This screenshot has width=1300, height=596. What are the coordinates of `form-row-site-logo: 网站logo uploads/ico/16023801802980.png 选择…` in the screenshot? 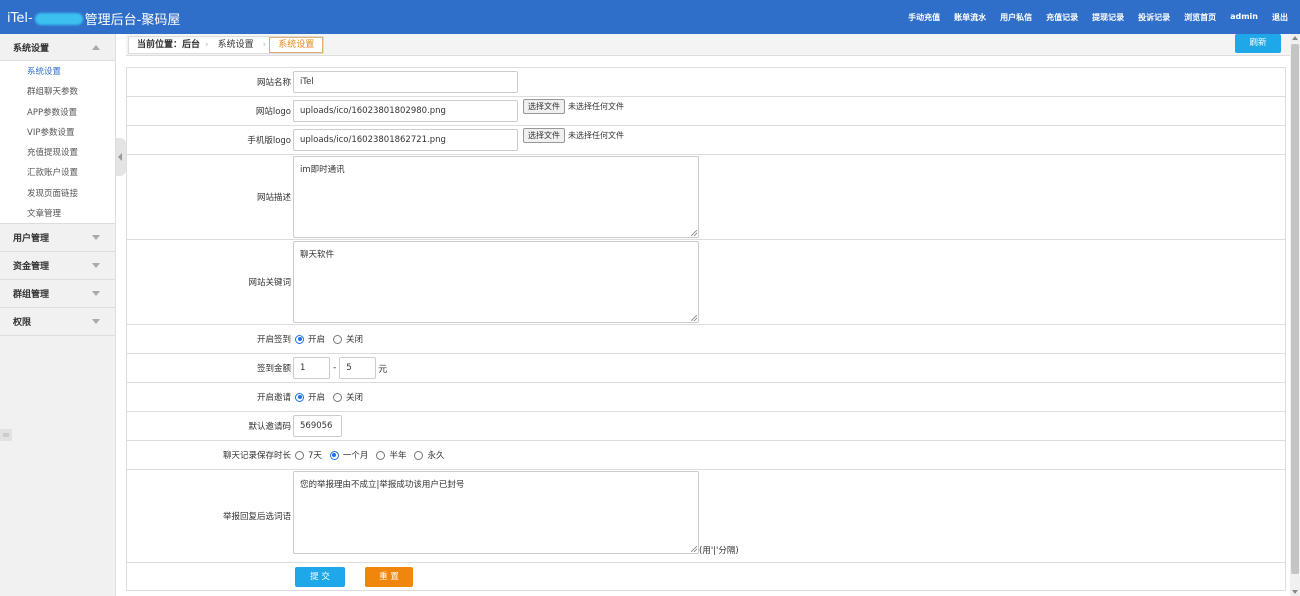 It's located at (706, 111).